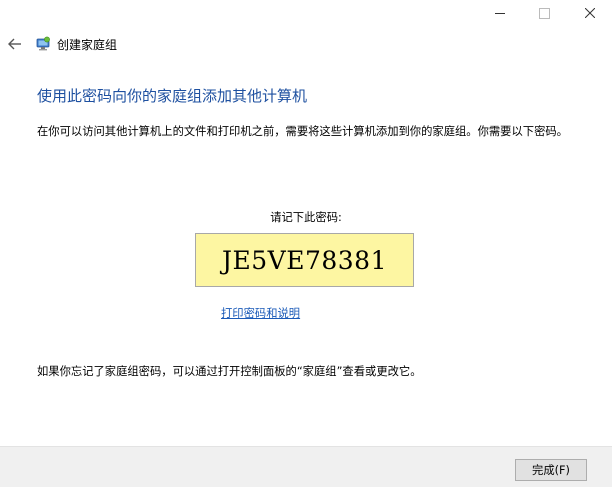 The image size is (612, 487). I want to click on minimize-button, so click(499, 13).